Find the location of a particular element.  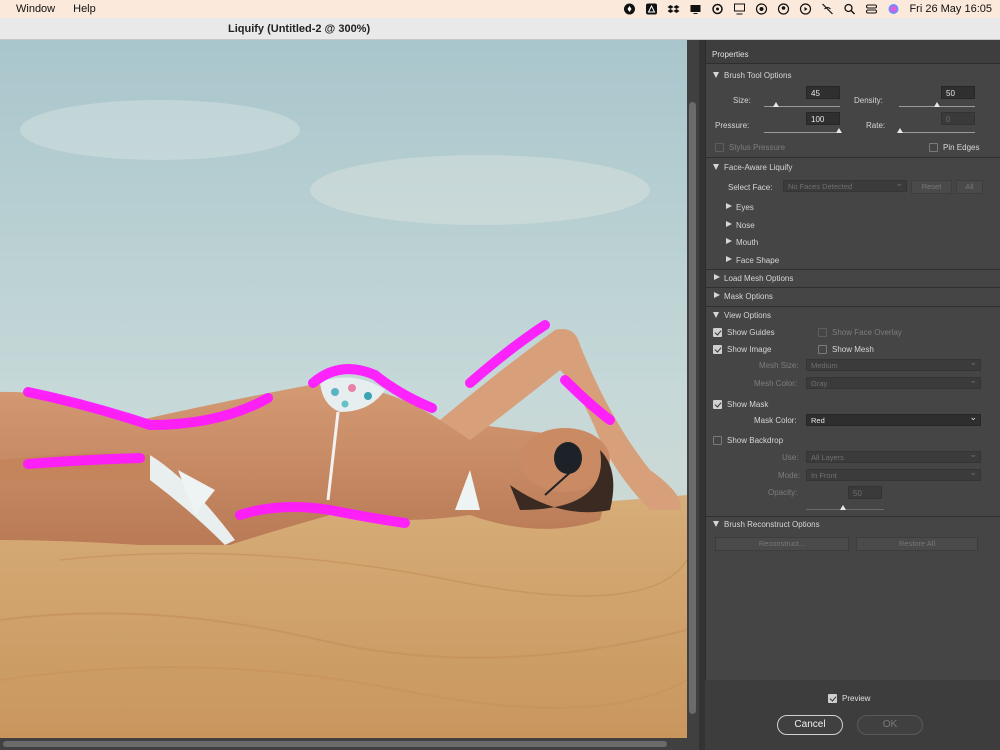

pressure-slider-handle is located at coordinates (839, 130).